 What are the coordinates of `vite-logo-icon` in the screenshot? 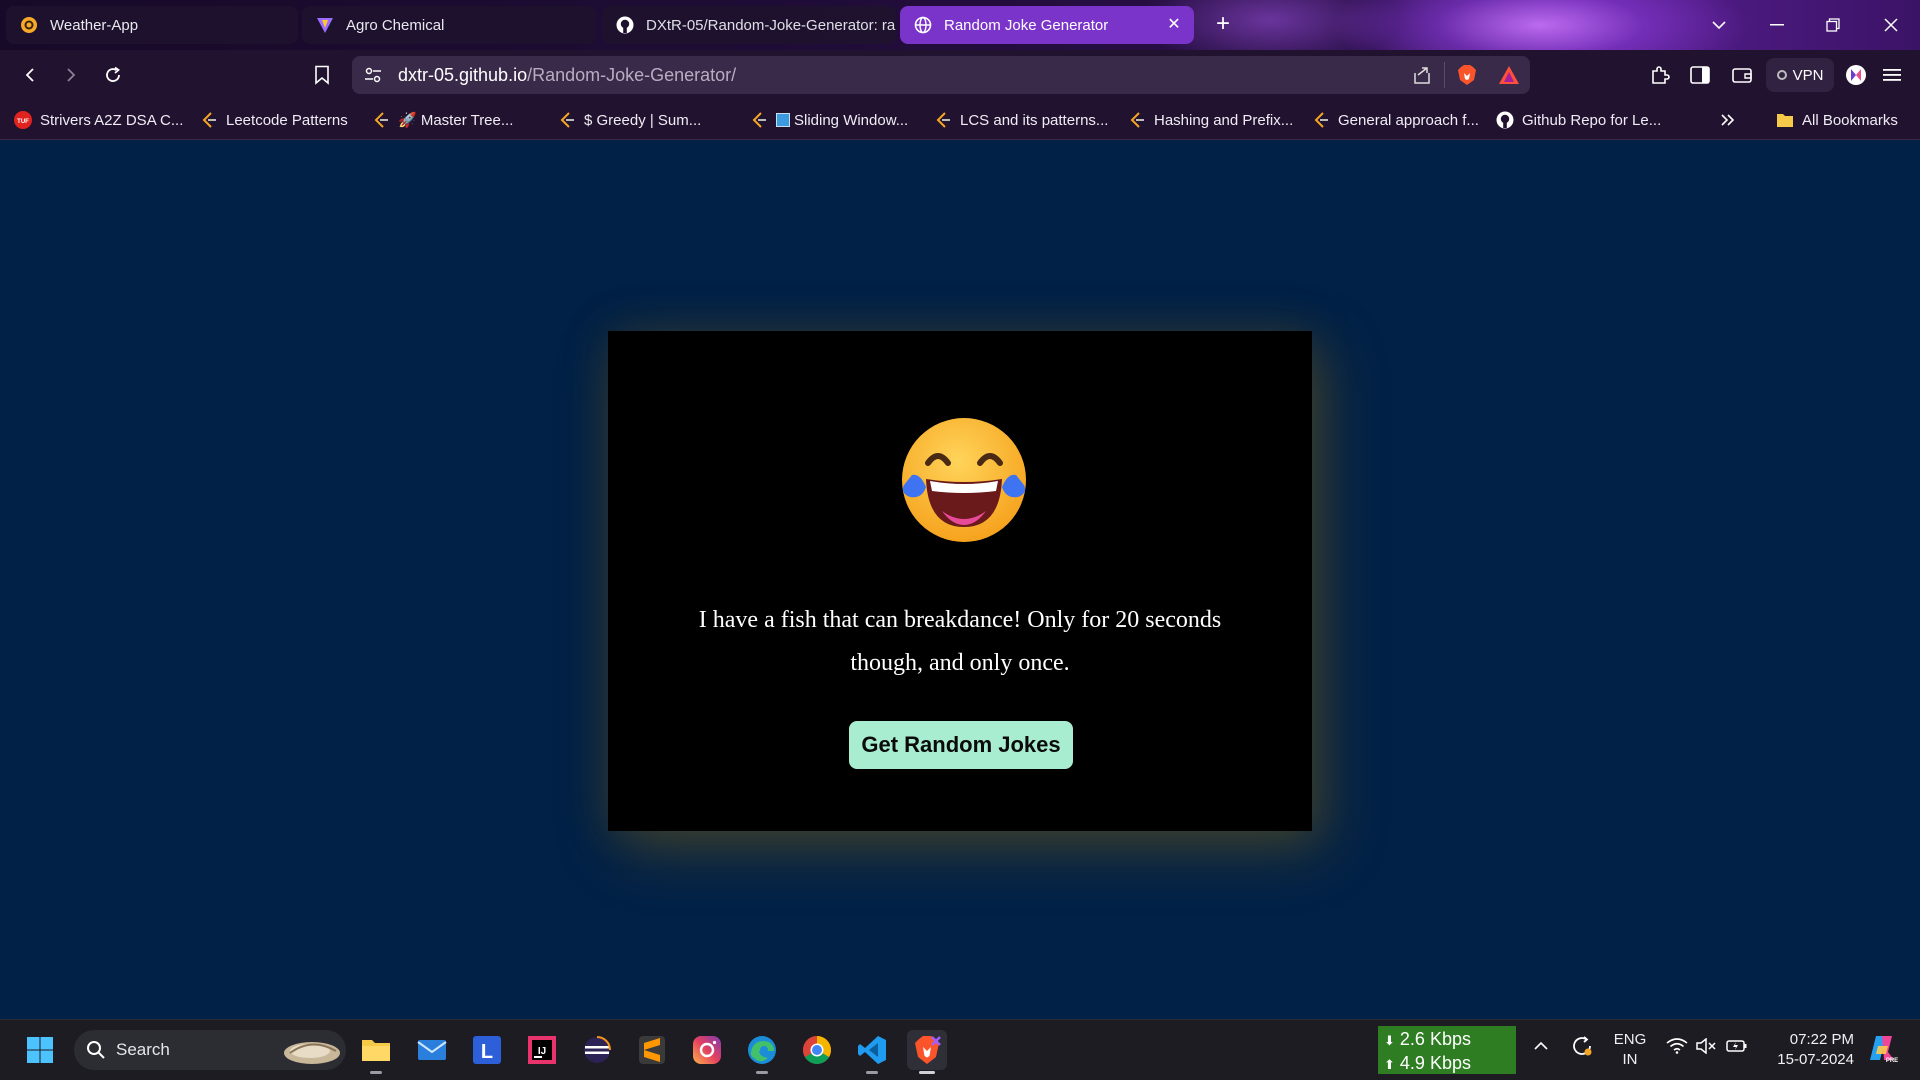 It's located at (325, 25).